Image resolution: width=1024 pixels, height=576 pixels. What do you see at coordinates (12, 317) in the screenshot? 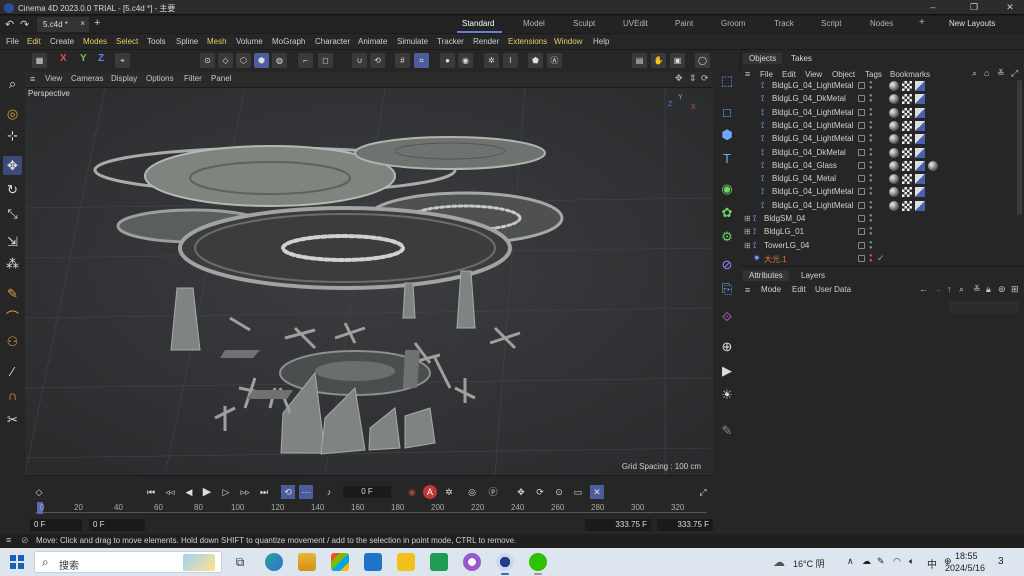
I see `spline-sketch-icon: ⌒` at bounding box center [12, 317].